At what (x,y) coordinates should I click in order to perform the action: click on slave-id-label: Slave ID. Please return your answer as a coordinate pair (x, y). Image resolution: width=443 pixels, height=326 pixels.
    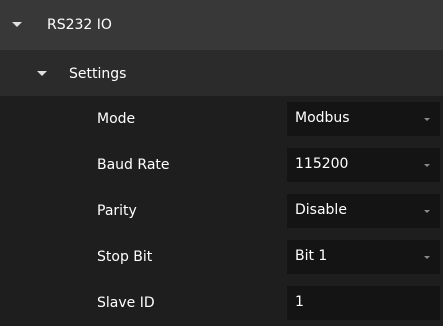
    Looking at the image, I should click on (126, 303).